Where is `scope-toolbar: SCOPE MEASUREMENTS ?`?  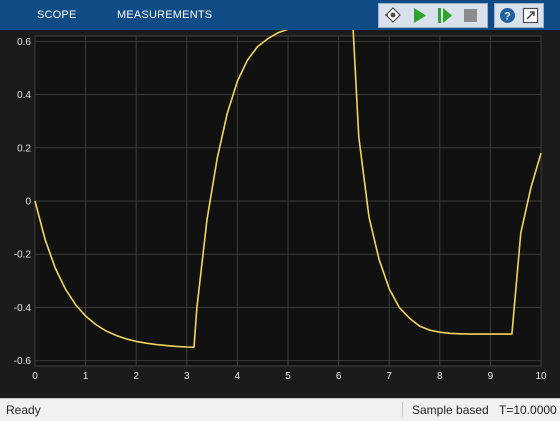
scope-toolbar: SCOPE MEASUREMENTS ? is located at coordinates (280, 15).